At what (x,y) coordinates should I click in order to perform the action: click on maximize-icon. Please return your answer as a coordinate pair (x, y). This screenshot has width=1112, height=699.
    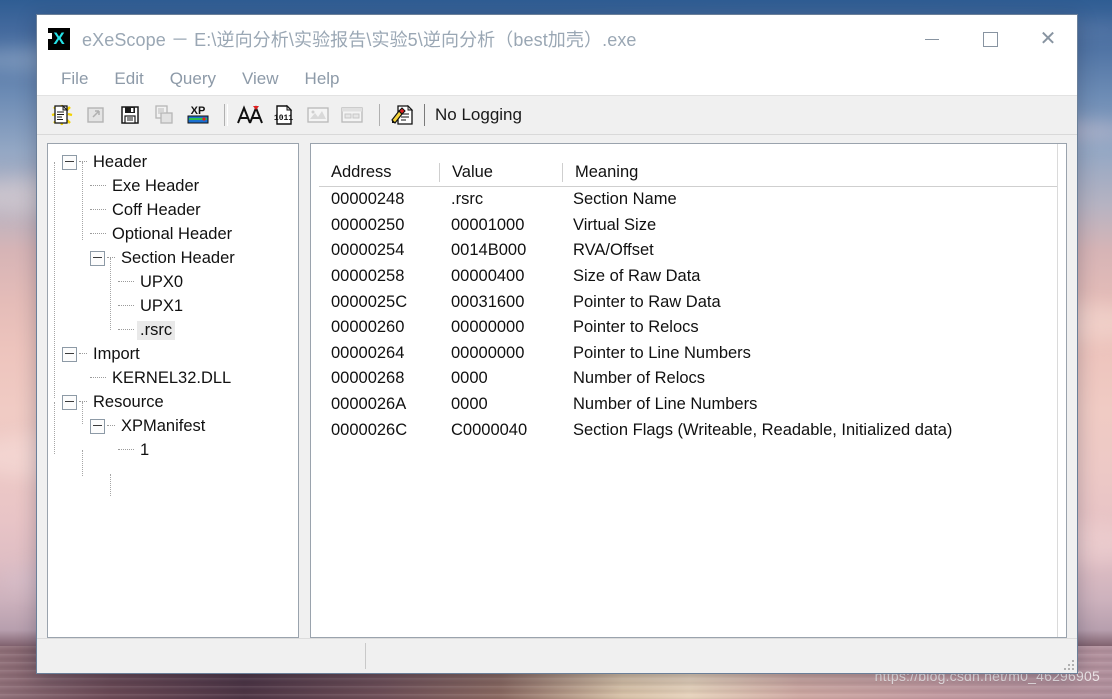
    Looking at the image, I should click on (990, 39).